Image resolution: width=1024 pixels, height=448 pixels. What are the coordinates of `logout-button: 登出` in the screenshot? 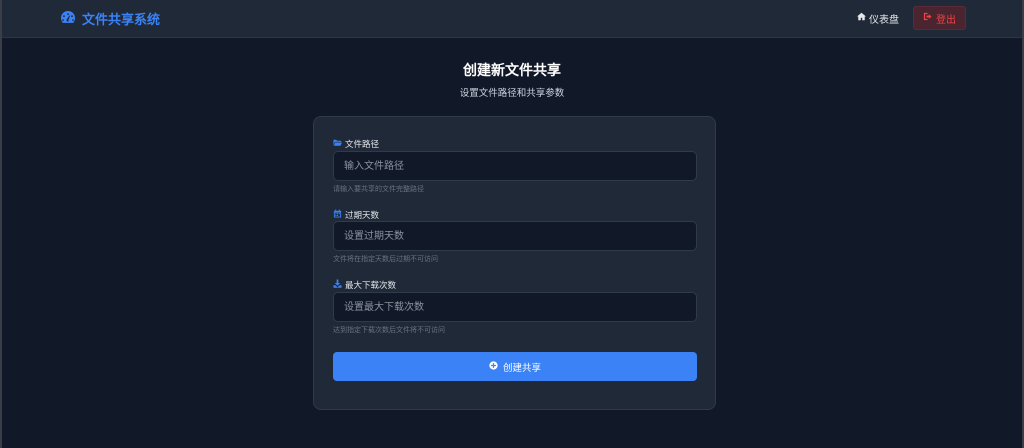 It's located at (939, 18).